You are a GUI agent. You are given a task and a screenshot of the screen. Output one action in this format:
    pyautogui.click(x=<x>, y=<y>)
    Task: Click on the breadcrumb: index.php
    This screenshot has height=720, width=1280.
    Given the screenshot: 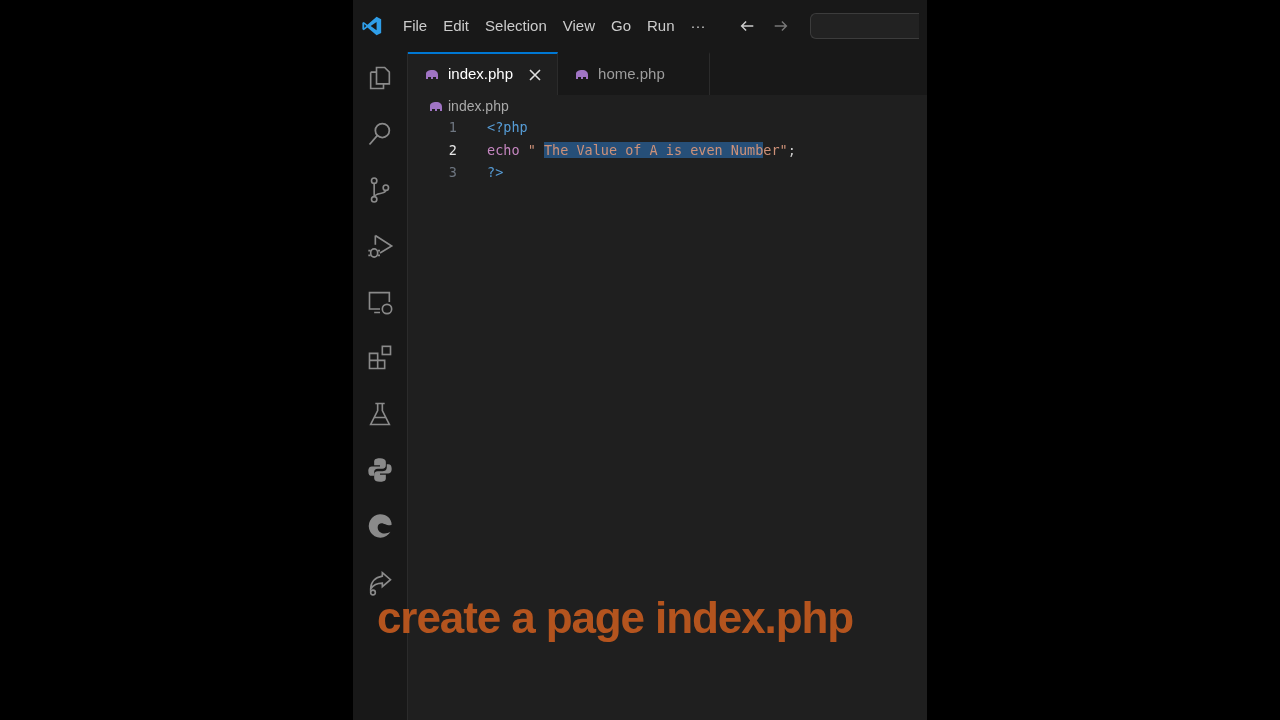 What is the action you would take?
    pyautogui.click(x=478, y=106)
    